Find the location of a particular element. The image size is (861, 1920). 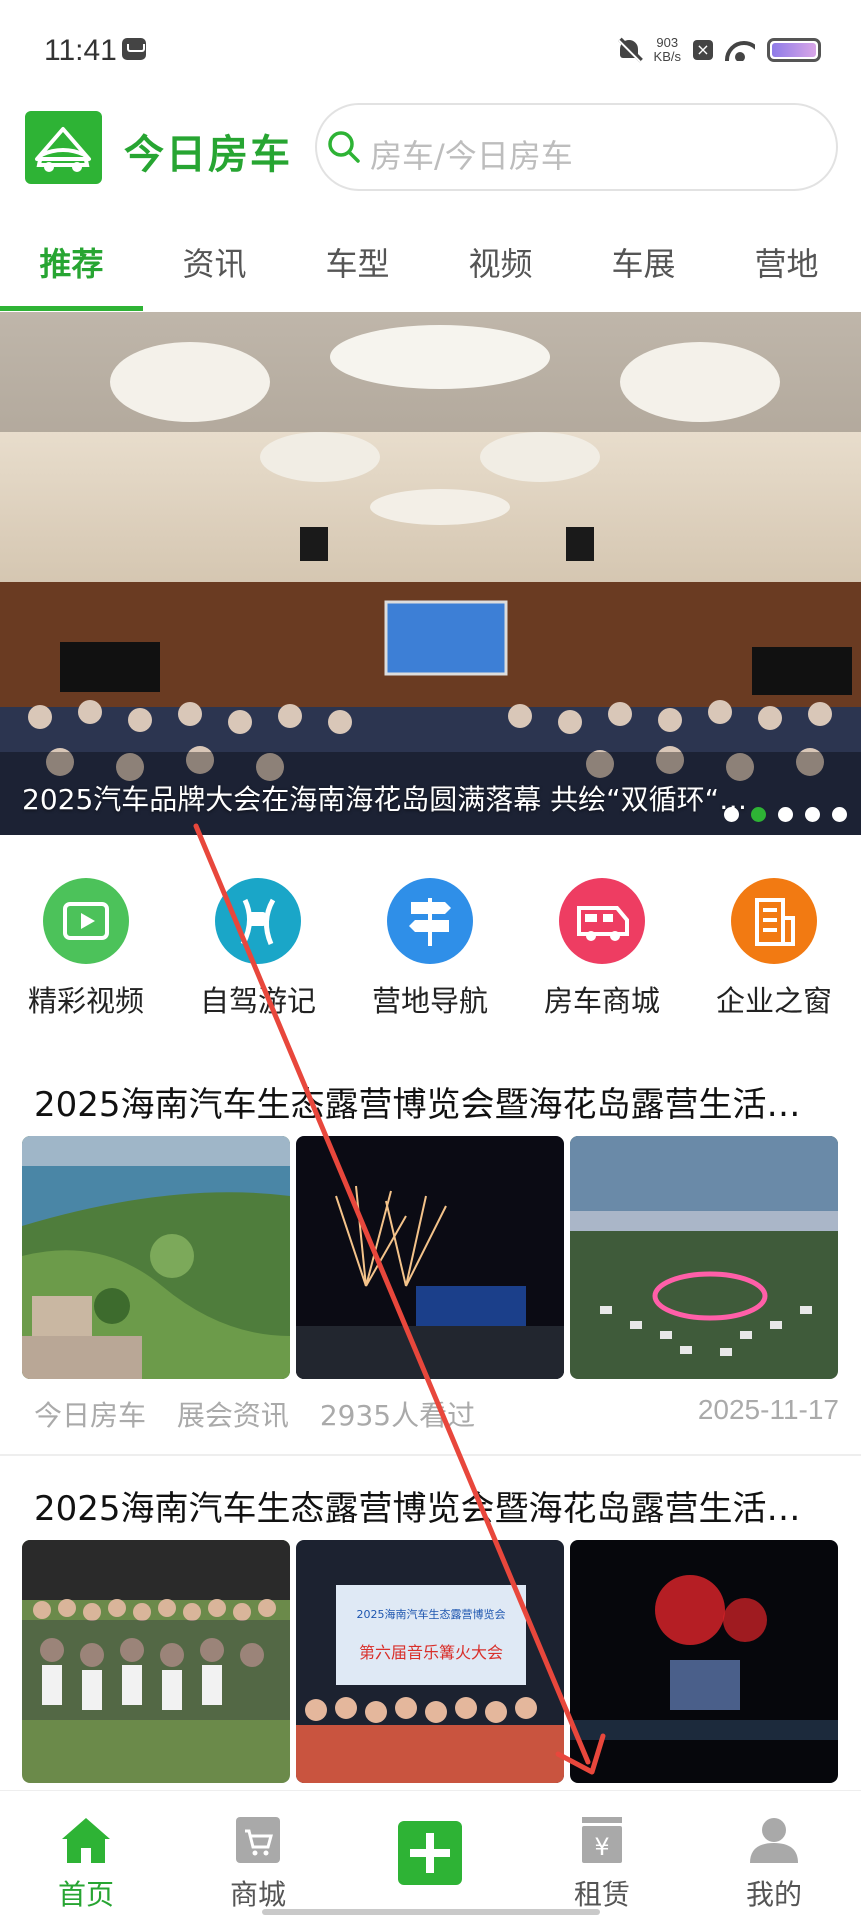

building-icon is located at coordinates (774, 921).